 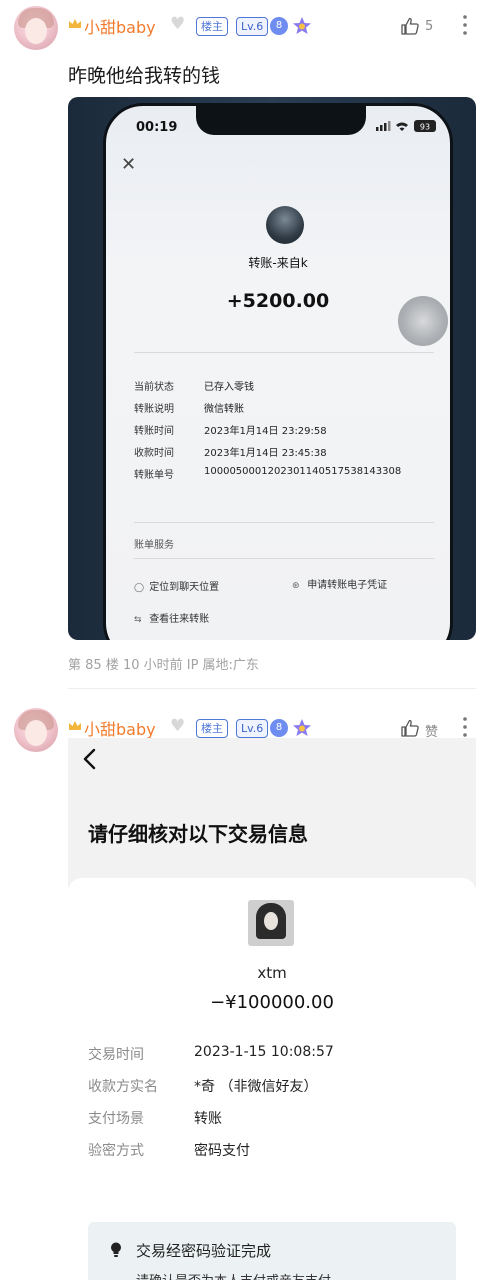 What do you see at coordinates (233, 1275) in the screenshot?
I see `notice-subtitle: 请确认是否为本人支付或亲友支付` at bounding box center [233, 1275].